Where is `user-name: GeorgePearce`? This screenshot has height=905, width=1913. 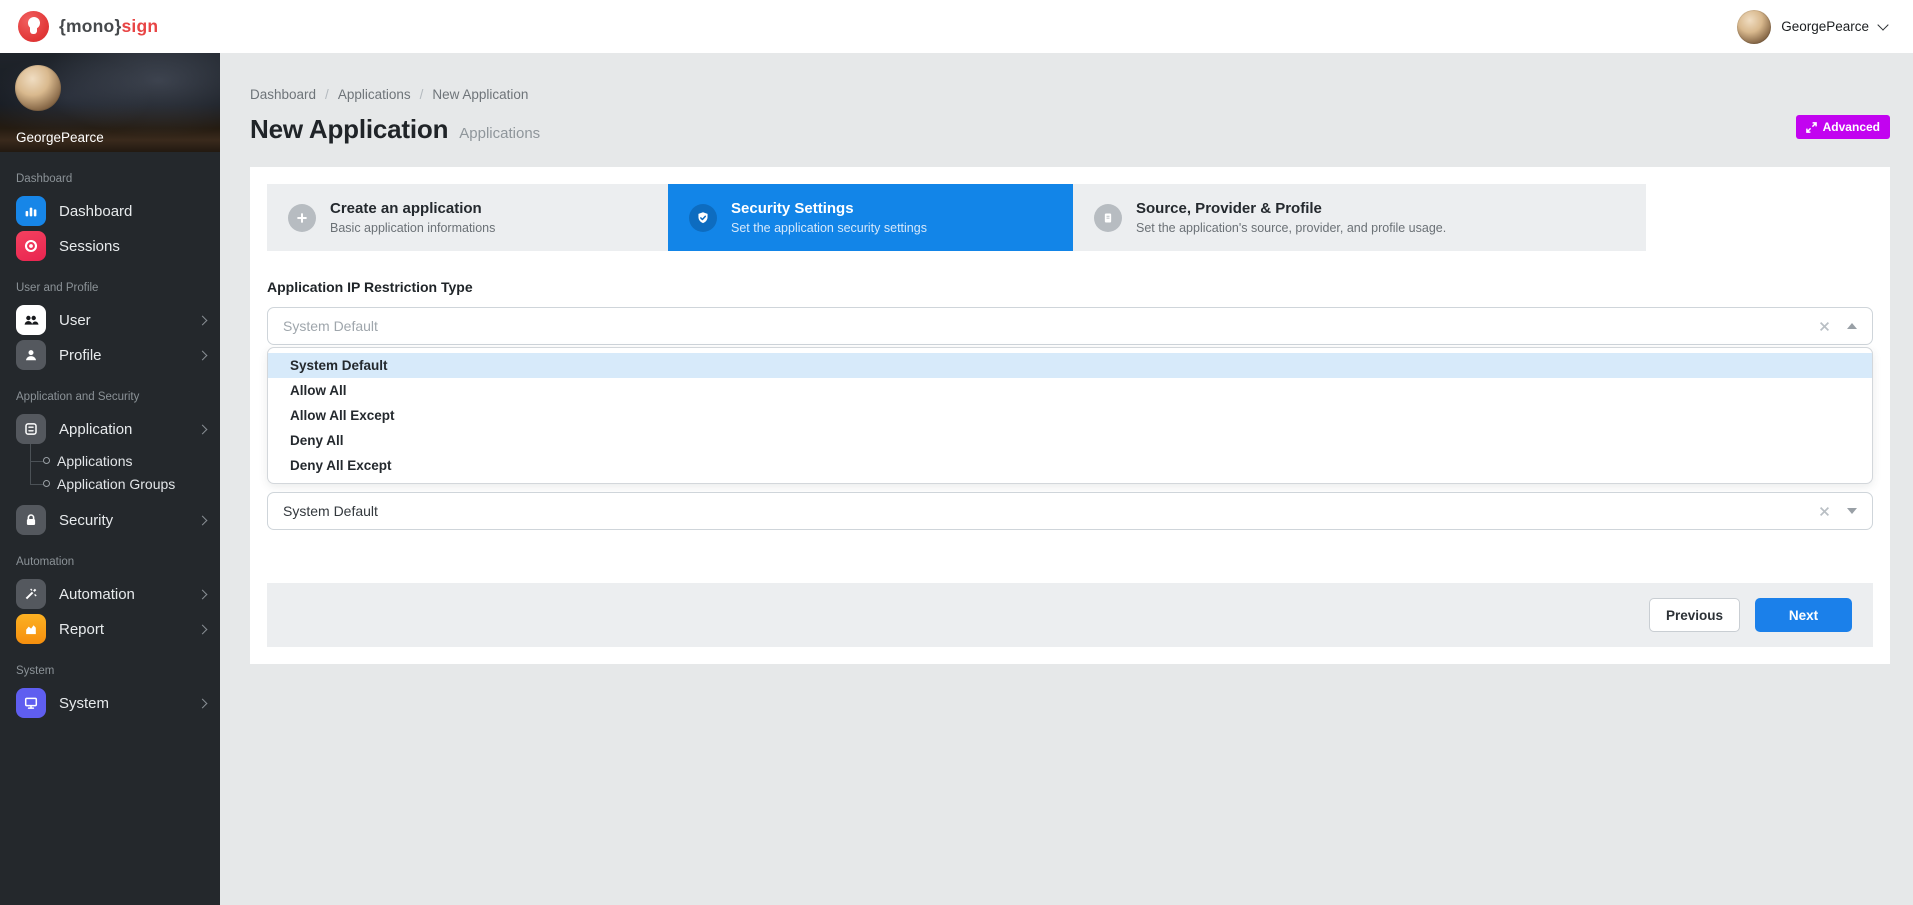 user-name: GeorgePearce is located at coordinates (1825, 26).